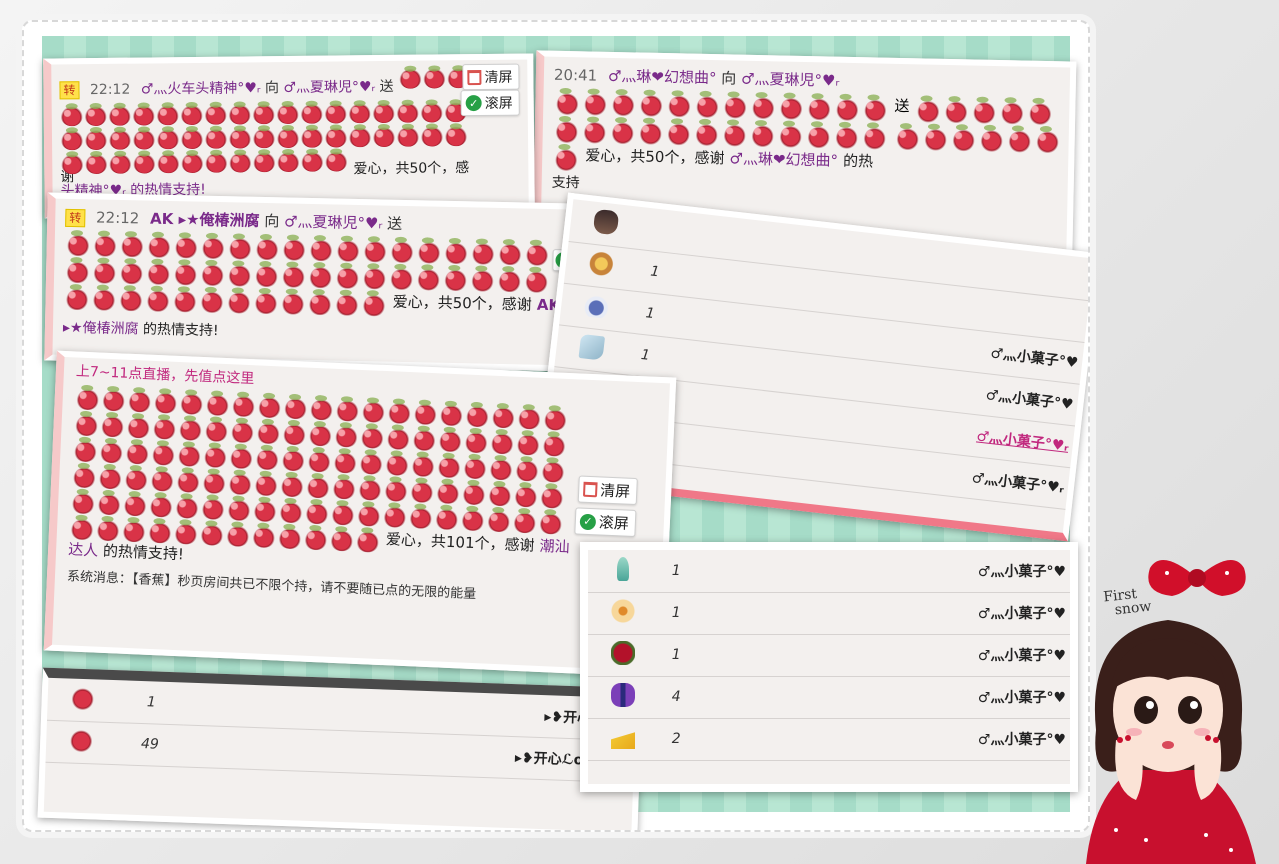 The width and height of the screenshot is (1279, 864). I want to click on gift-count: 49, so click(150, 744).